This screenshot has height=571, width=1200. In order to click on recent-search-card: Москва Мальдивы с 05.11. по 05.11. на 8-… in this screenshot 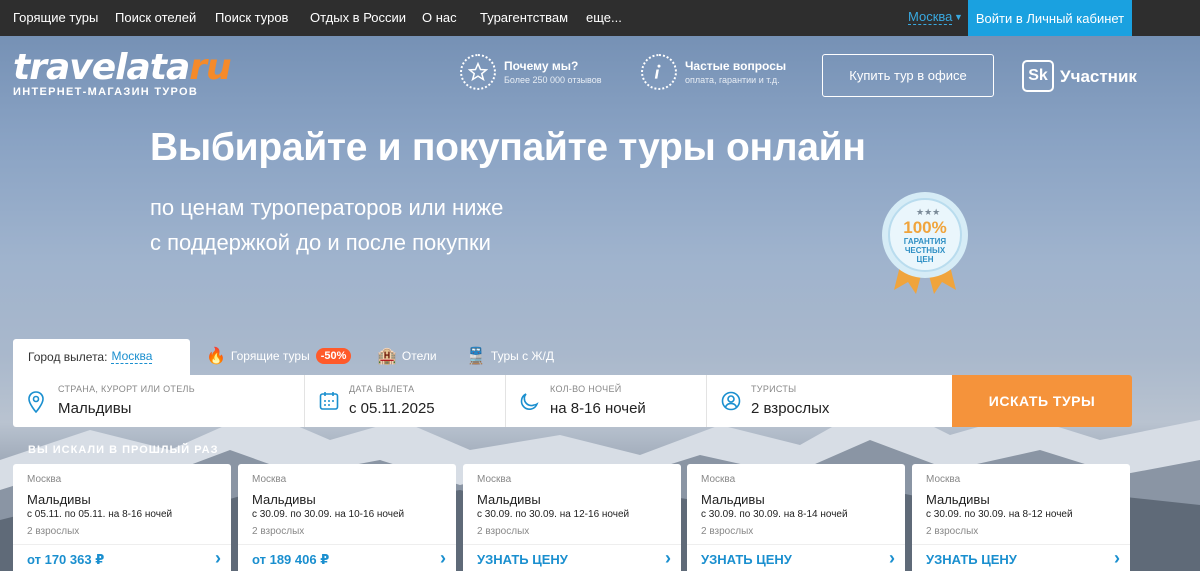, I will do `click(122, 517)`.